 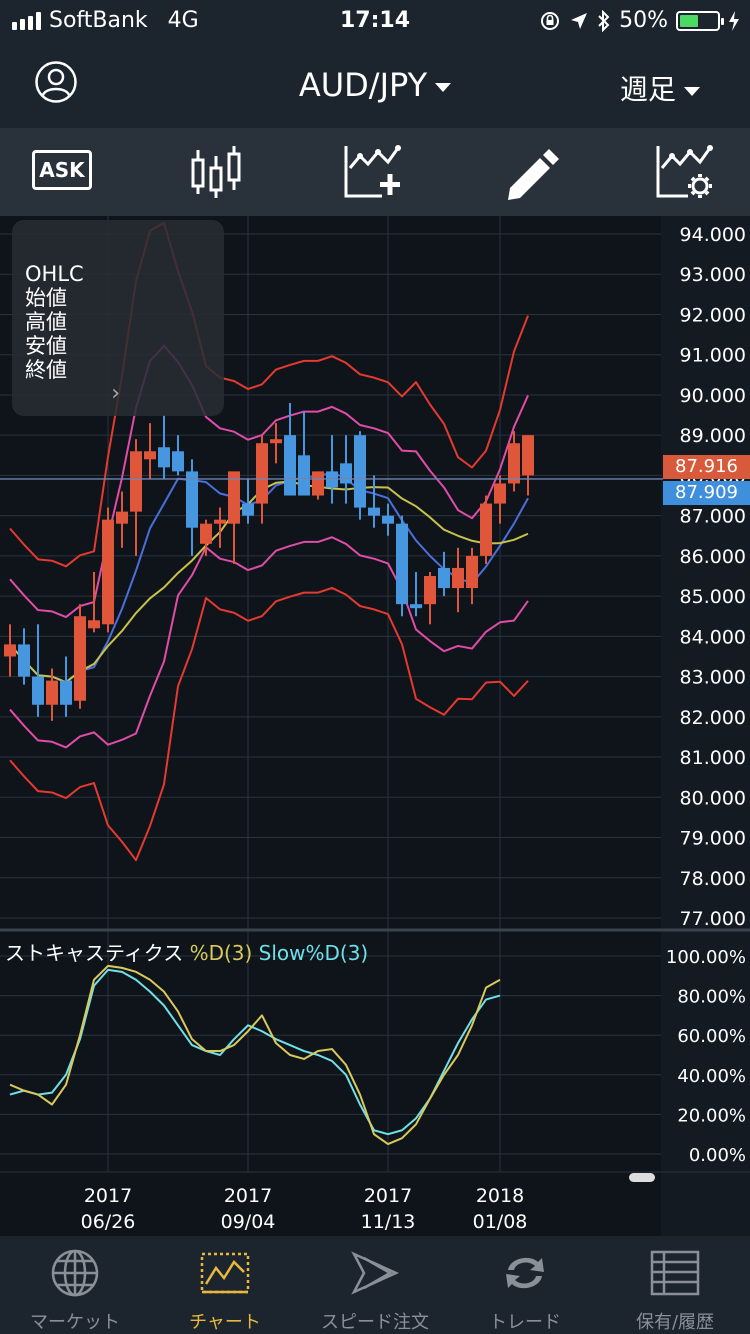 I want to click on price-tick-label: 92.000, so click(x=713, y=315).